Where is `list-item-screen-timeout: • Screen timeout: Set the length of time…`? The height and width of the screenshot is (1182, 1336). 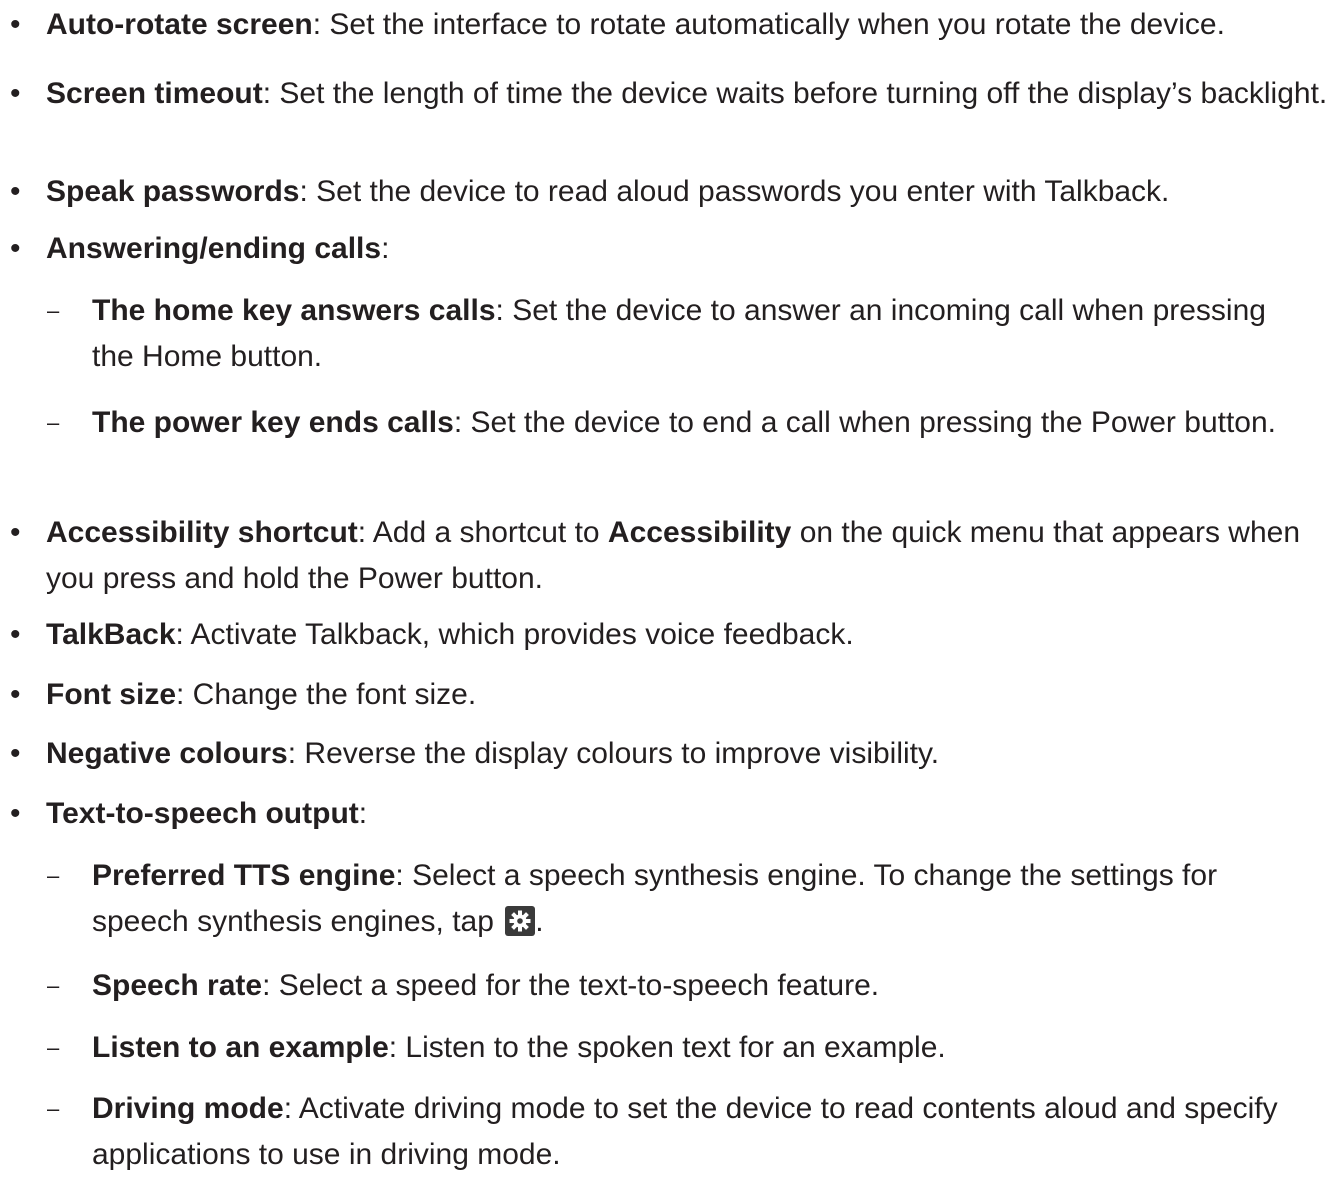
list-item-screen-timeout: • Screen timeout: Set the length of time… is located at coordinates (670, 94).